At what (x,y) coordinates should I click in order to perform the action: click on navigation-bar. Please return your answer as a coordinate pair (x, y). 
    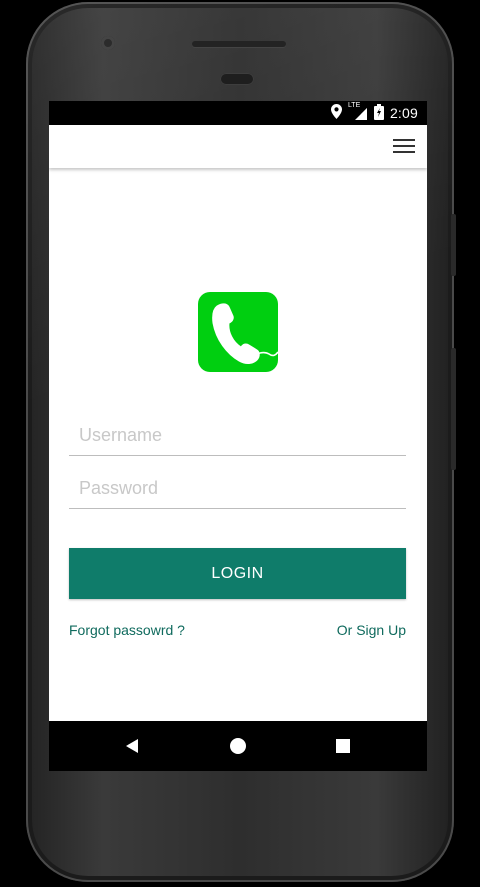
    Looking at the image, I should click on (238, 746).